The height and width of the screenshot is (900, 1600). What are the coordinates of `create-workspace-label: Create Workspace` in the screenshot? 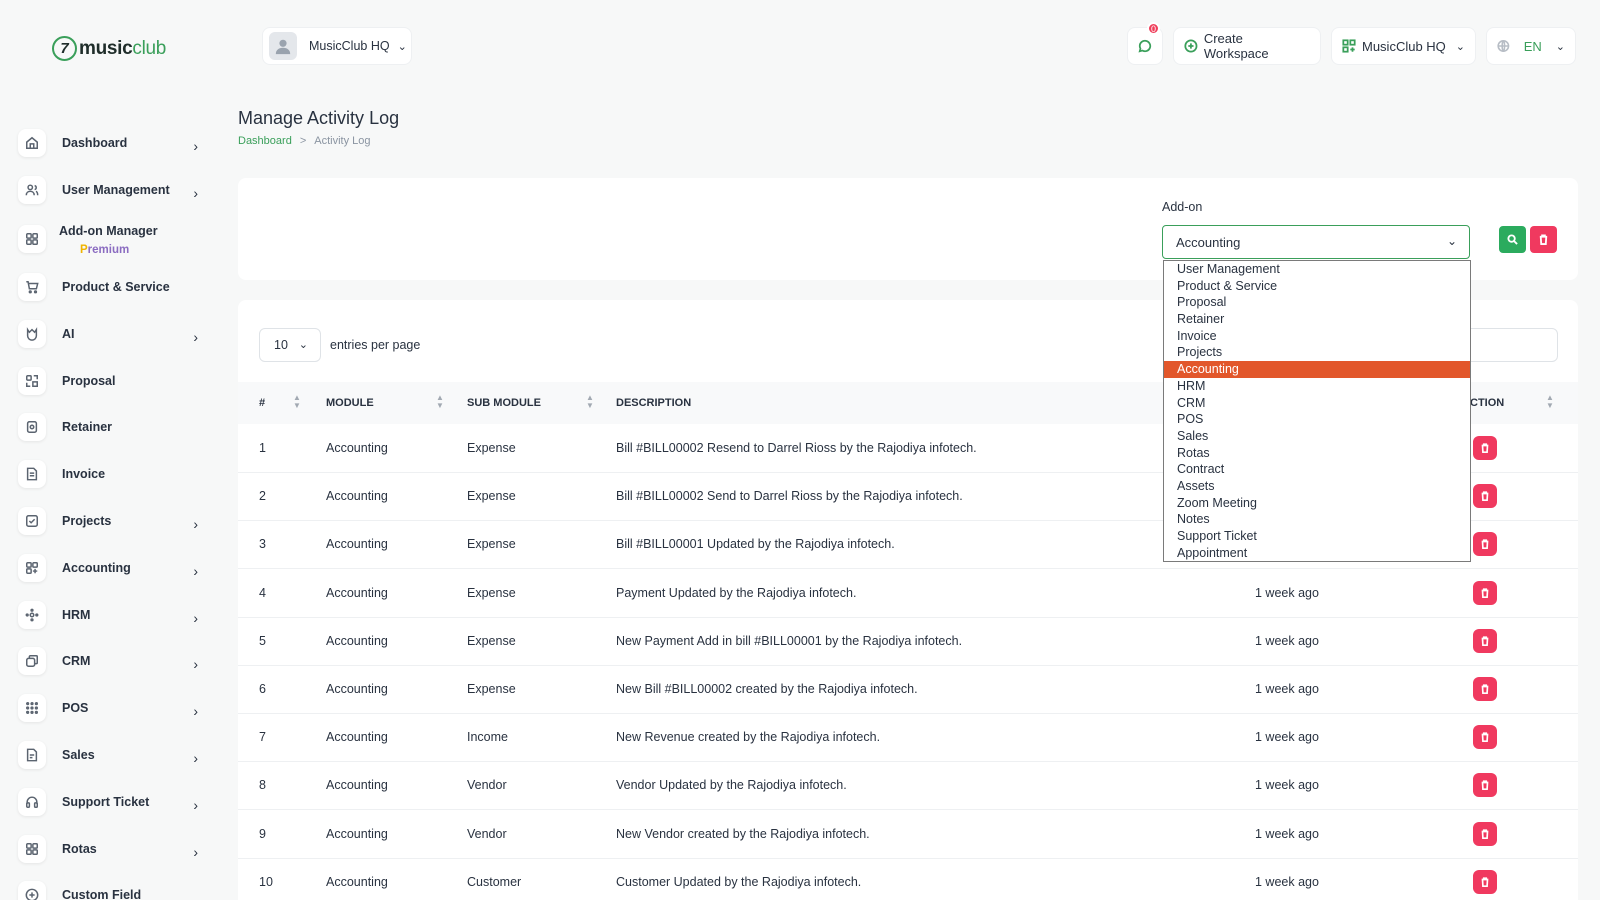 It's located at (1236, 46).